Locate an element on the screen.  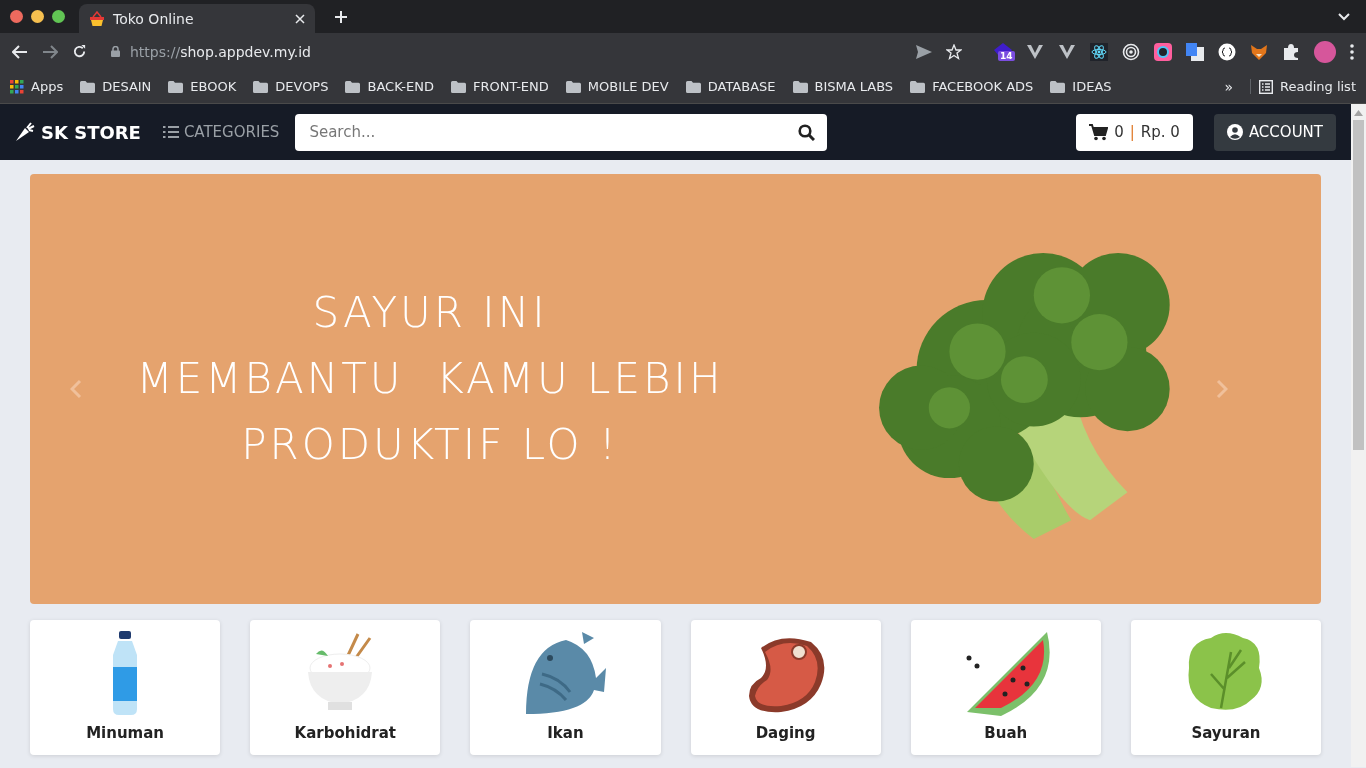
category-card: Minuman is located at coordinates (125, 687).